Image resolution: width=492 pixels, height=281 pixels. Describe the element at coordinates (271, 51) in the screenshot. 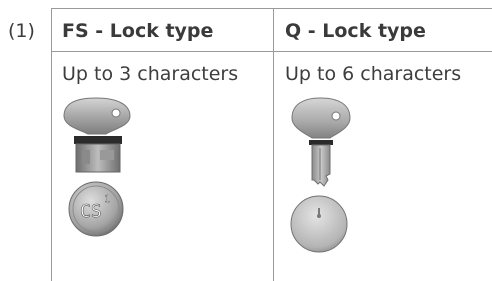

I see `header-underline` at that location.